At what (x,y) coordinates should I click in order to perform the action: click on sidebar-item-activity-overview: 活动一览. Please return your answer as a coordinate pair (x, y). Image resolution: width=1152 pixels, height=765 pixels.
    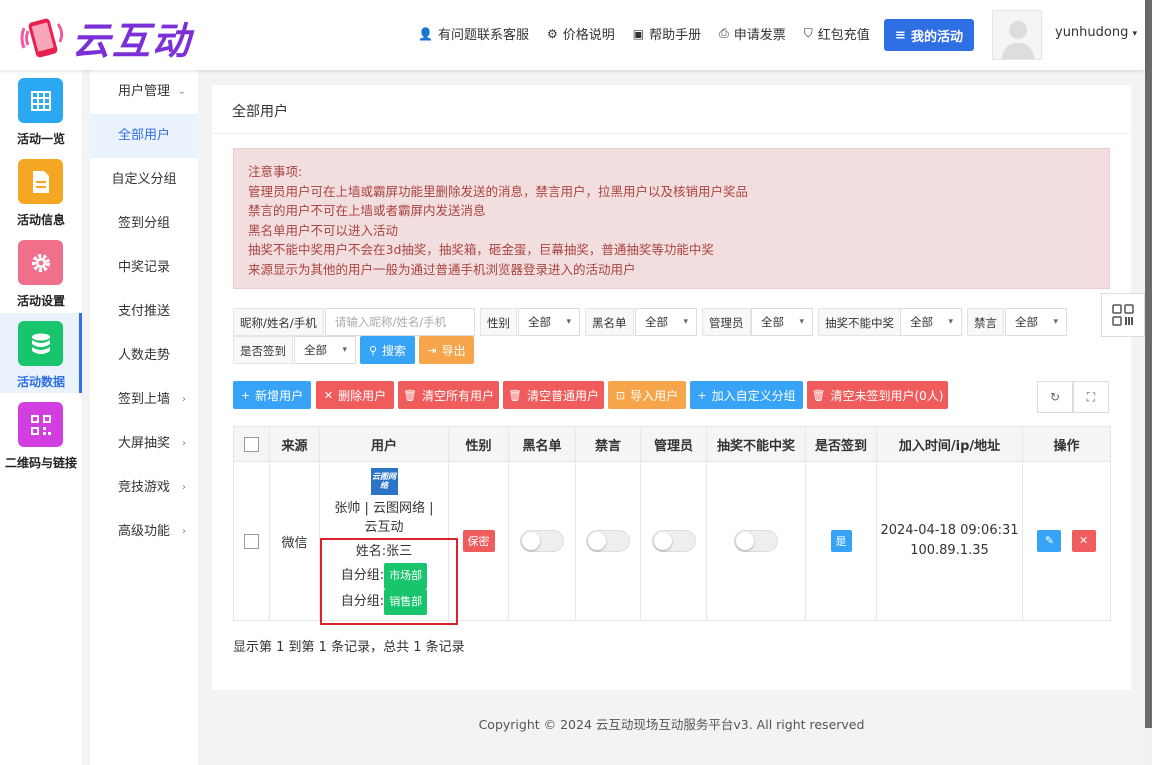
    Looking at the image, I should click on (41, 110).